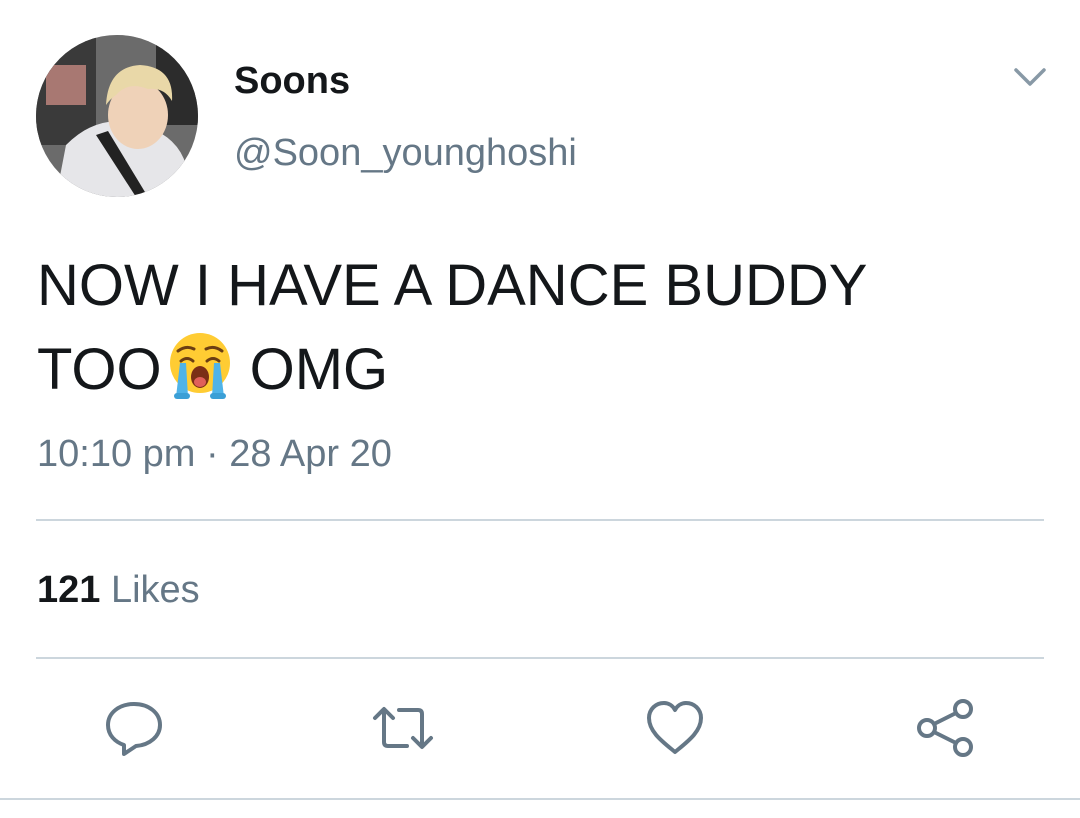 Image resolution: width=1080 pixels, height=818 pixels. Describe the element at coordinates (405, 153) in the screenshot. I see `user-handle: @Soon_younghoshi` at that location.